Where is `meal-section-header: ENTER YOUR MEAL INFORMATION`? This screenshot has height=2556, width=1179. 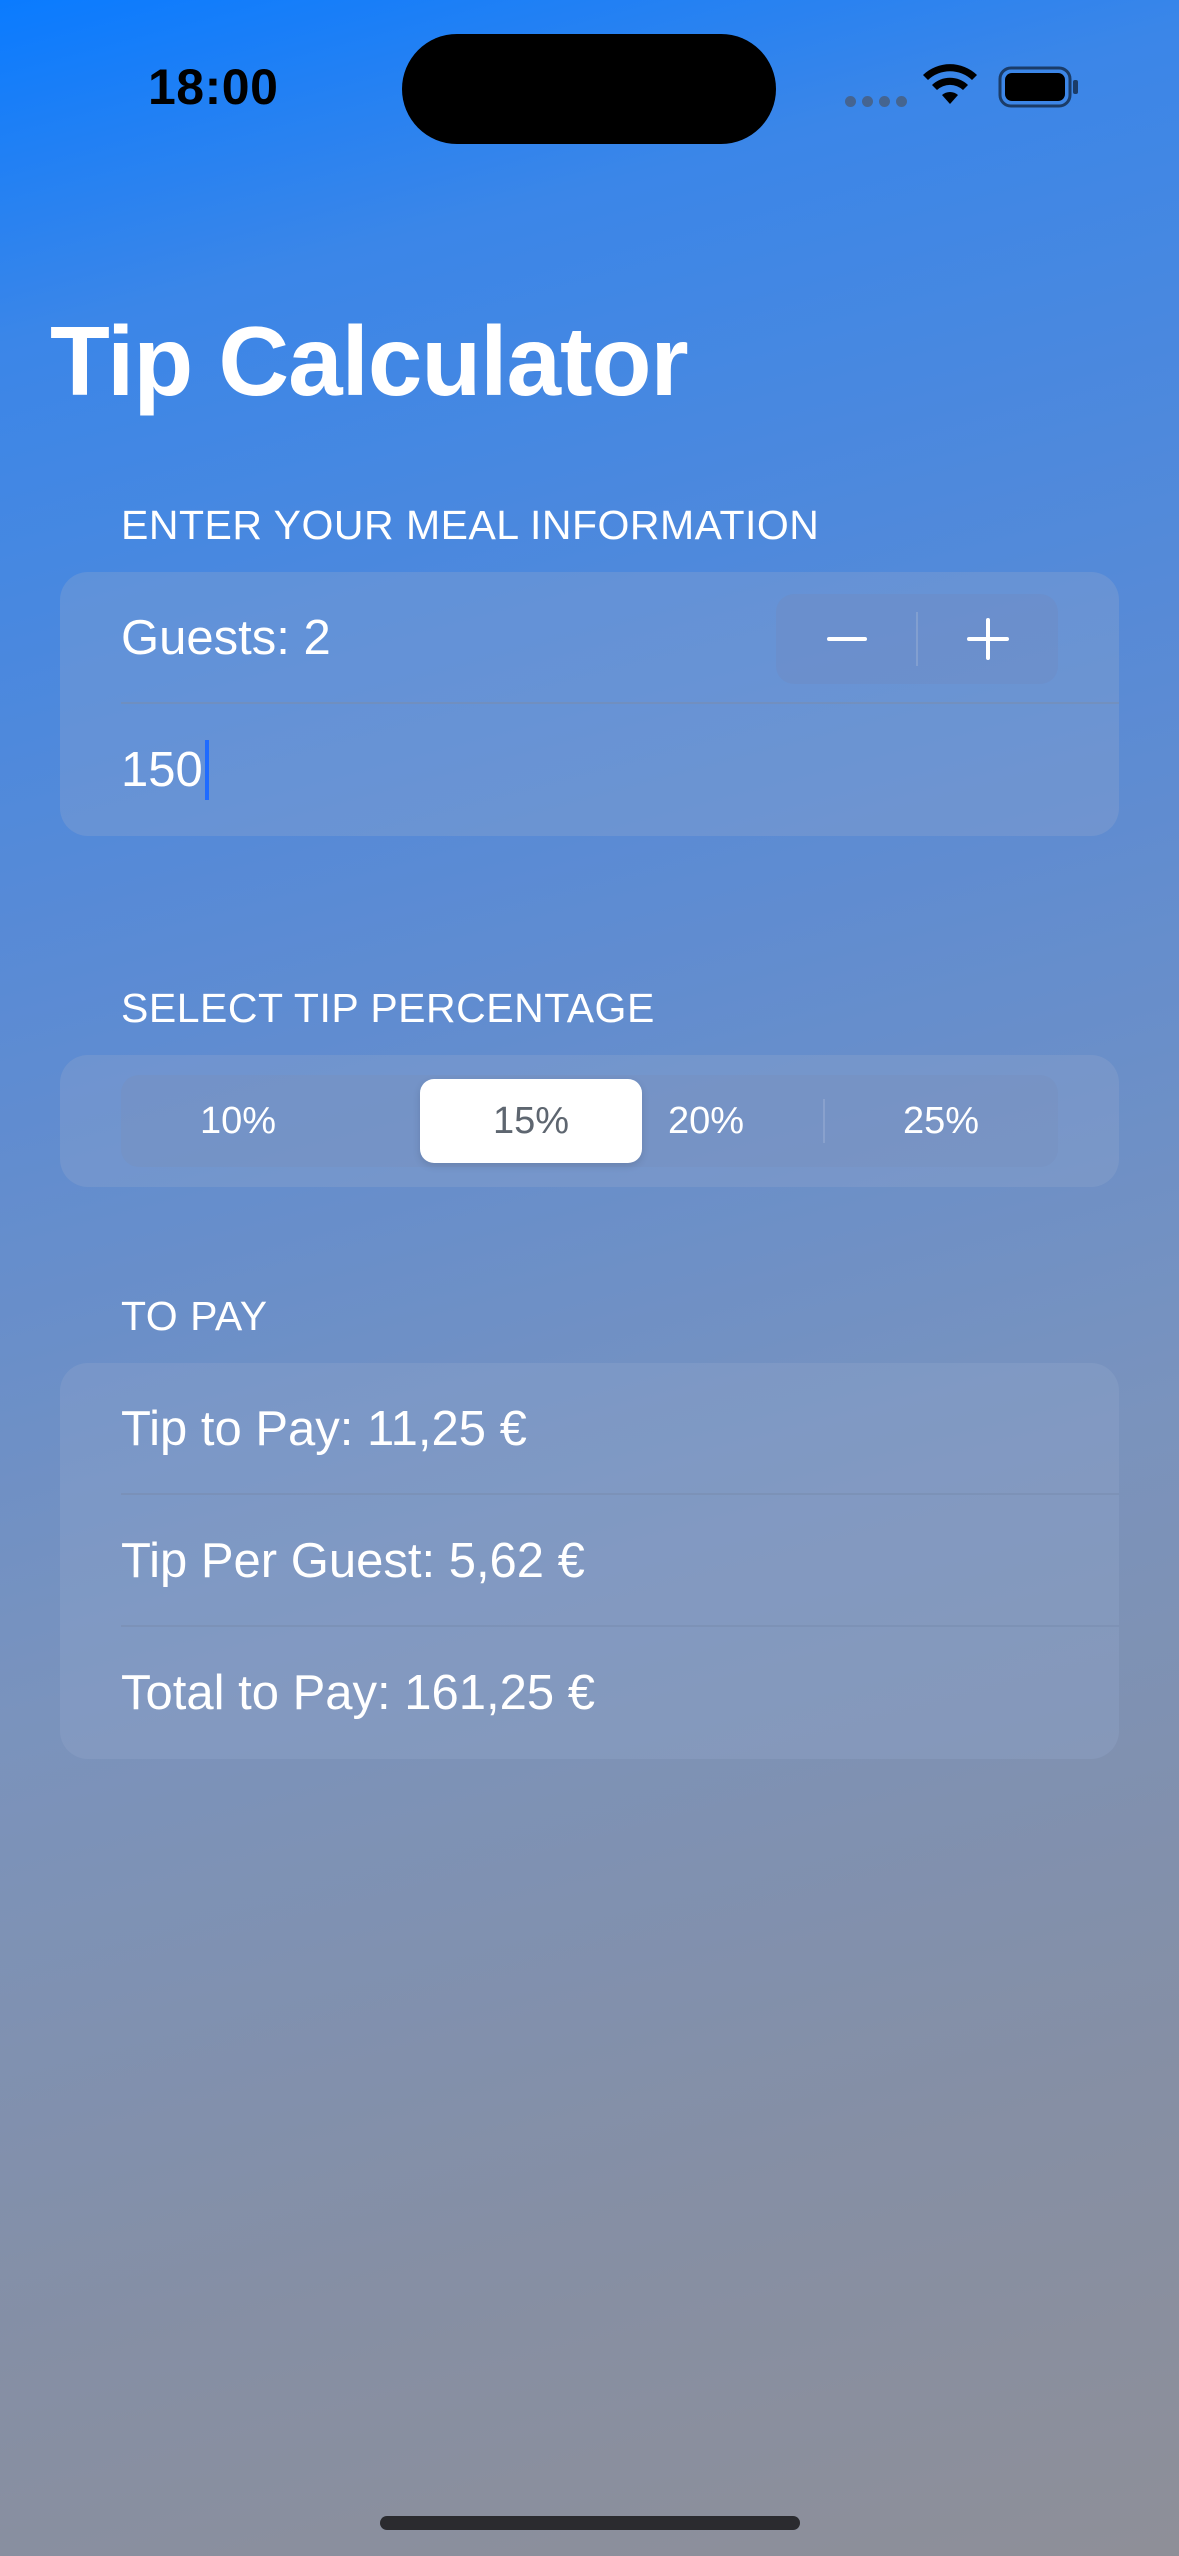
meal-section-header: ENTER YOUR MEAL INFORMATION is located at coordinates (470, 525).